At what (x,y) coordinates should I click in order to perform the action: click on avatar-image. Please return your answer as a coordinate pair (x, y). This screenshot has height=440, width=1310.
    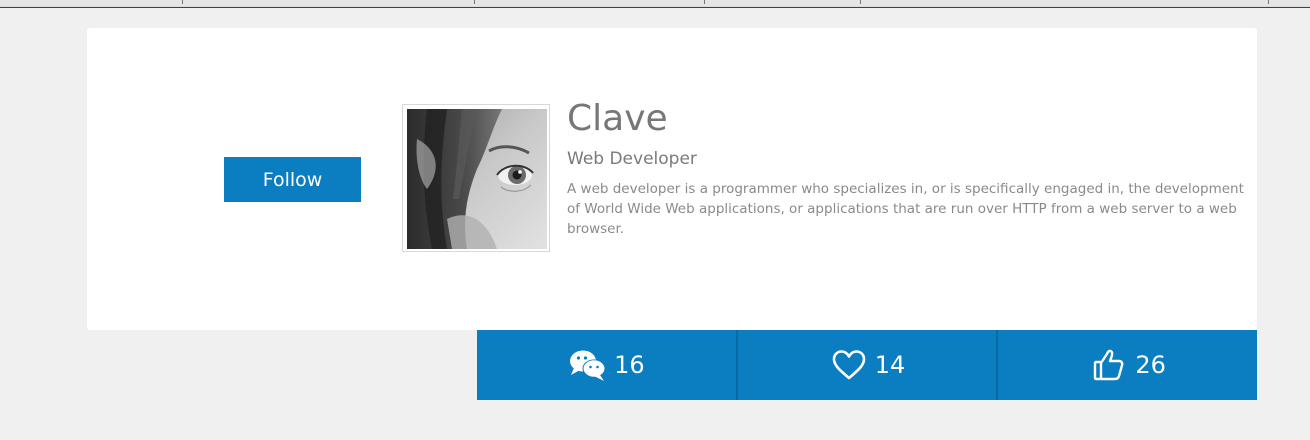
    Looking at the image, I should click on (477, 179).